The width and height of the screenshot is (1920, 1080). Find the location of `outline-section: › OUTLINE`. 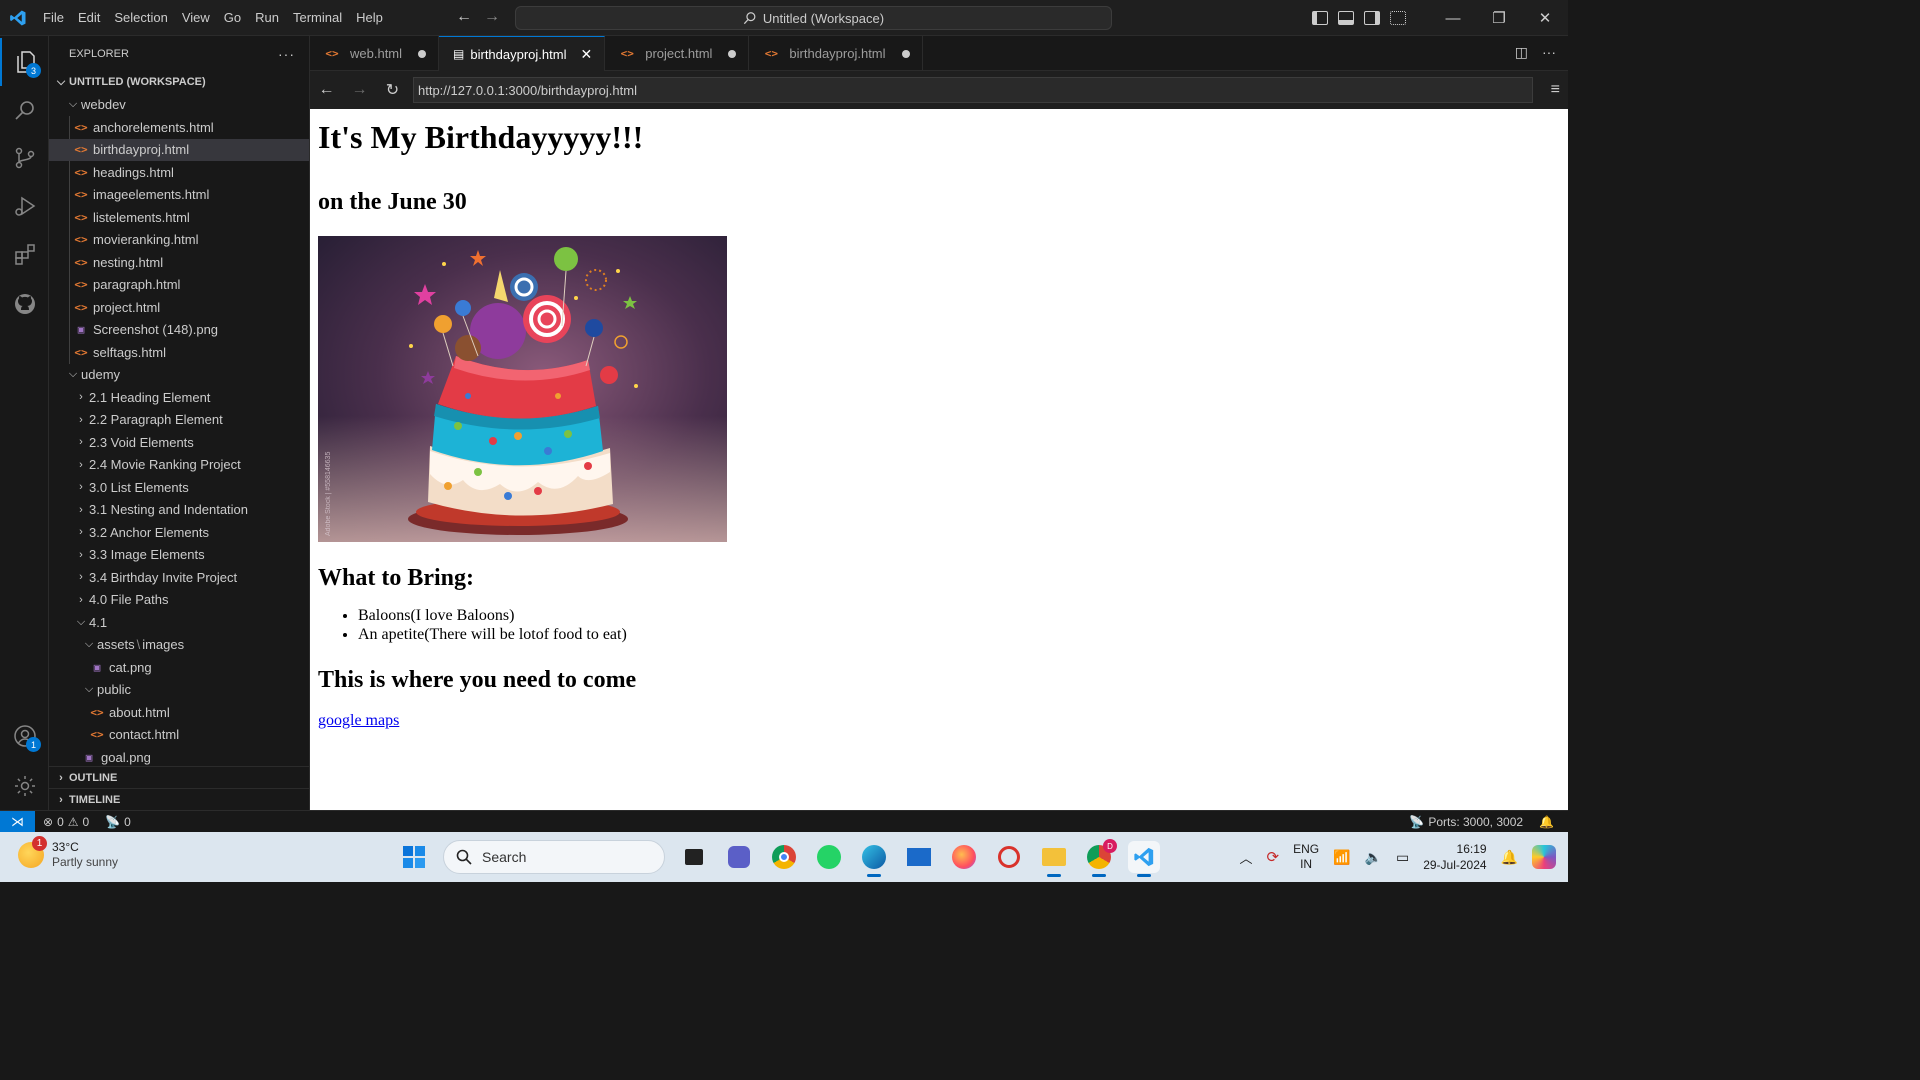

outline-section: › OUTLINE is located at coordinates (179, 777).